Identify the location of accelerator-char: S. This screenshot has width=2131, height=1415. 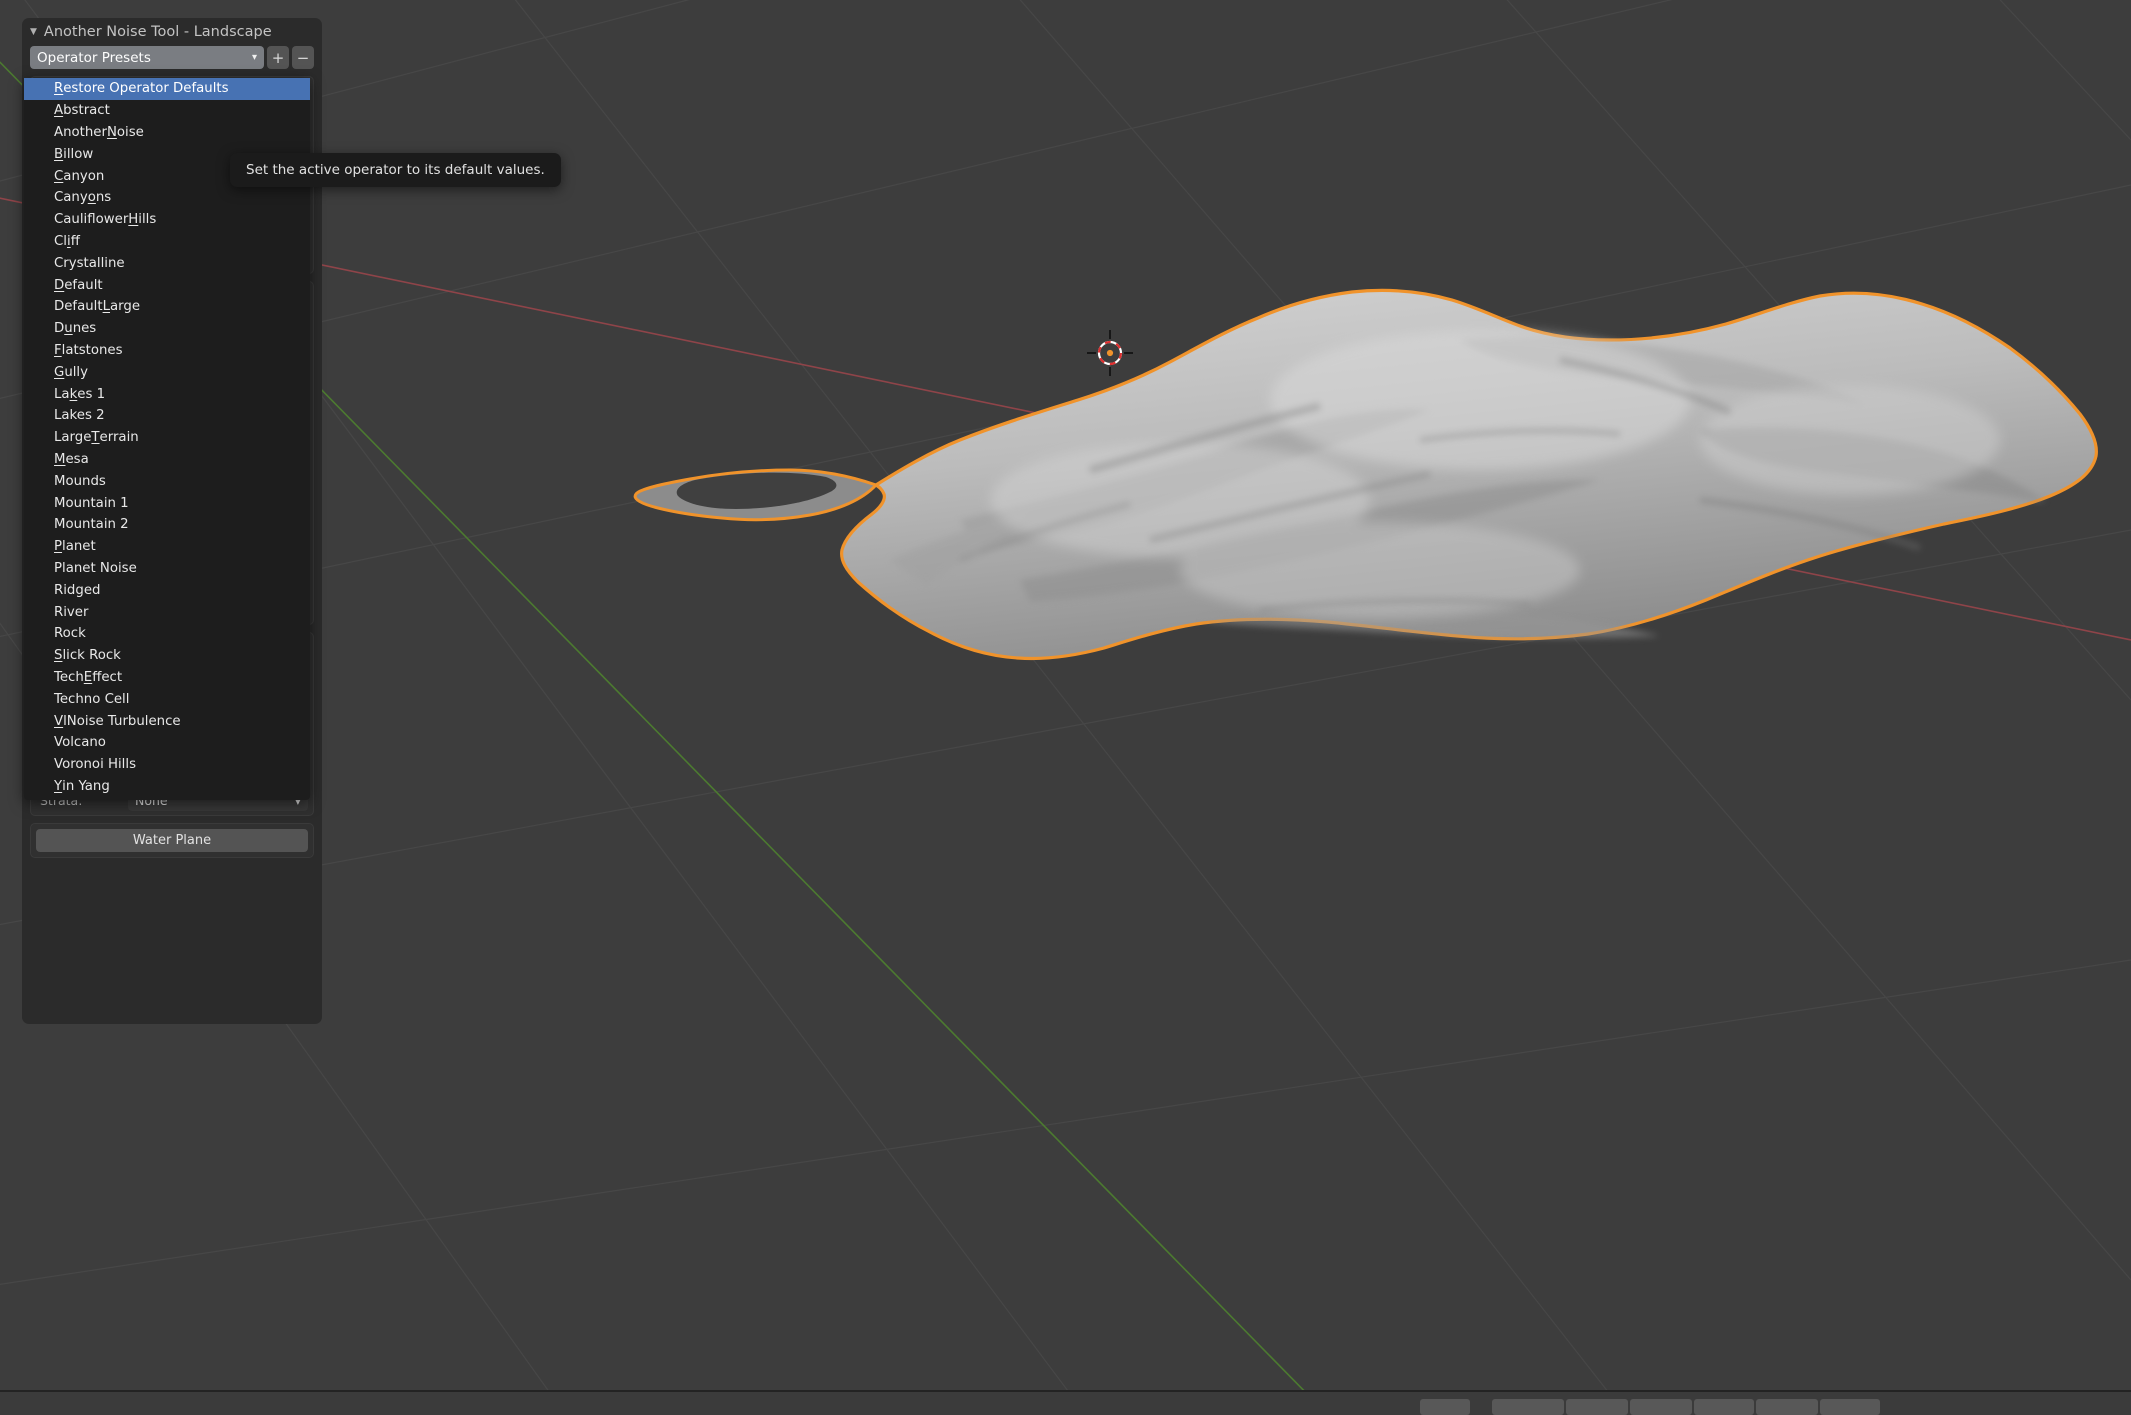
(58, 655).